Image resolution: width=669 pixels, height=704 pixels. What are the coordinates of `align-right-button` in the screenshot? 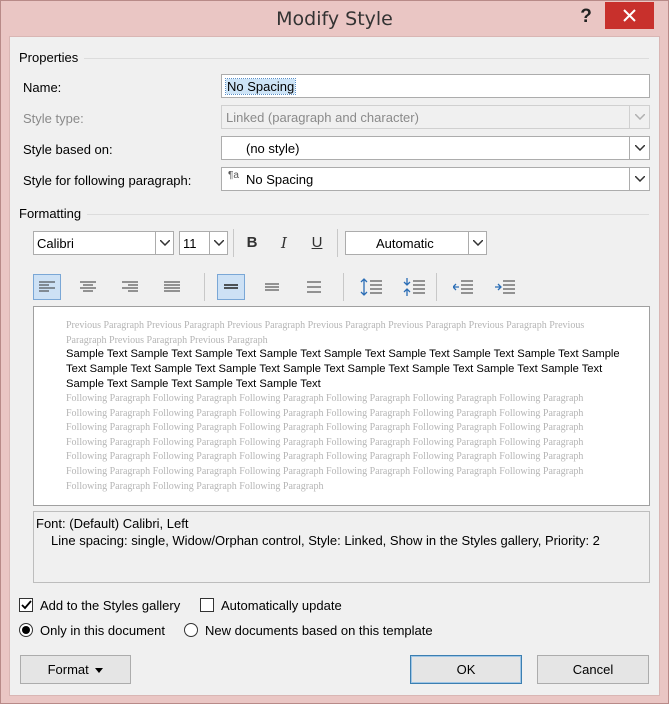 It's located at (130, 287).